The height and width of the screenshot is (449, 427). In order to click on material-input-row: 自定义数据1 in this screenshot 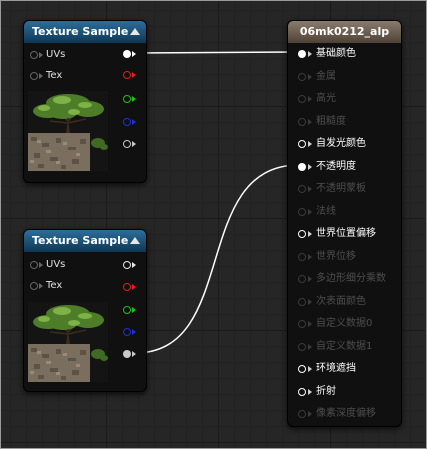, I will do `click(344, 347)`.